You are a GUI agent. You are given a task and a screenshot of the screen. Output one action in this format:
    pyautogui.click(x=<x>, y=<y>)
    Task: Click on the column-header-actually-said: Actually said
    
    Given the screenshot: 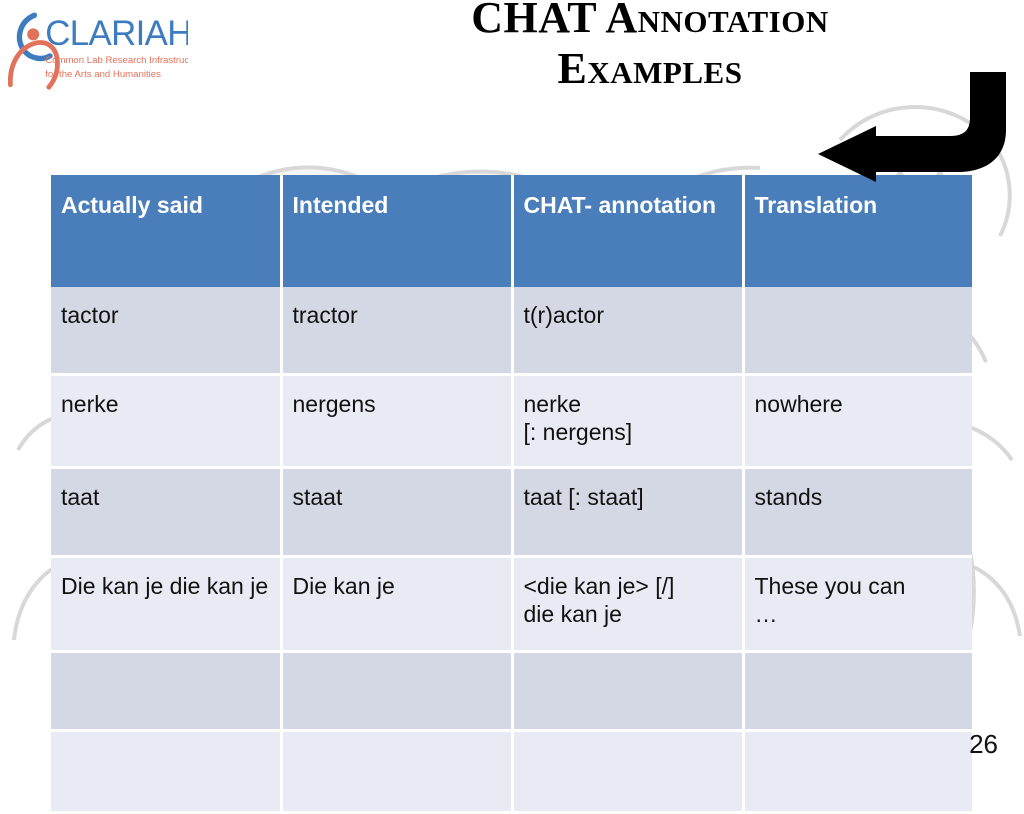 What is the action you would take?
    pyautogui.click(x=167, y=231)
    